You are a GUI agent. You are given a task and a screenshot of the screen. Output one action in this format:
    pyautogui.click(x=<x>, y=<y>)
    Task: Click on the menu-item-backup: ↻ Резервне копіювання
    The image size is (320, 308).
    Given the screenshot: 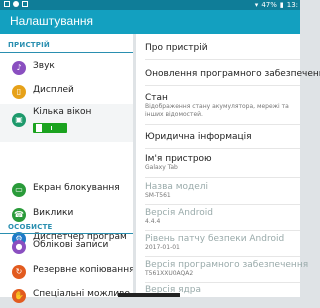 What is the action you would take?
    pyautogui.click(x=67, y=272)
    